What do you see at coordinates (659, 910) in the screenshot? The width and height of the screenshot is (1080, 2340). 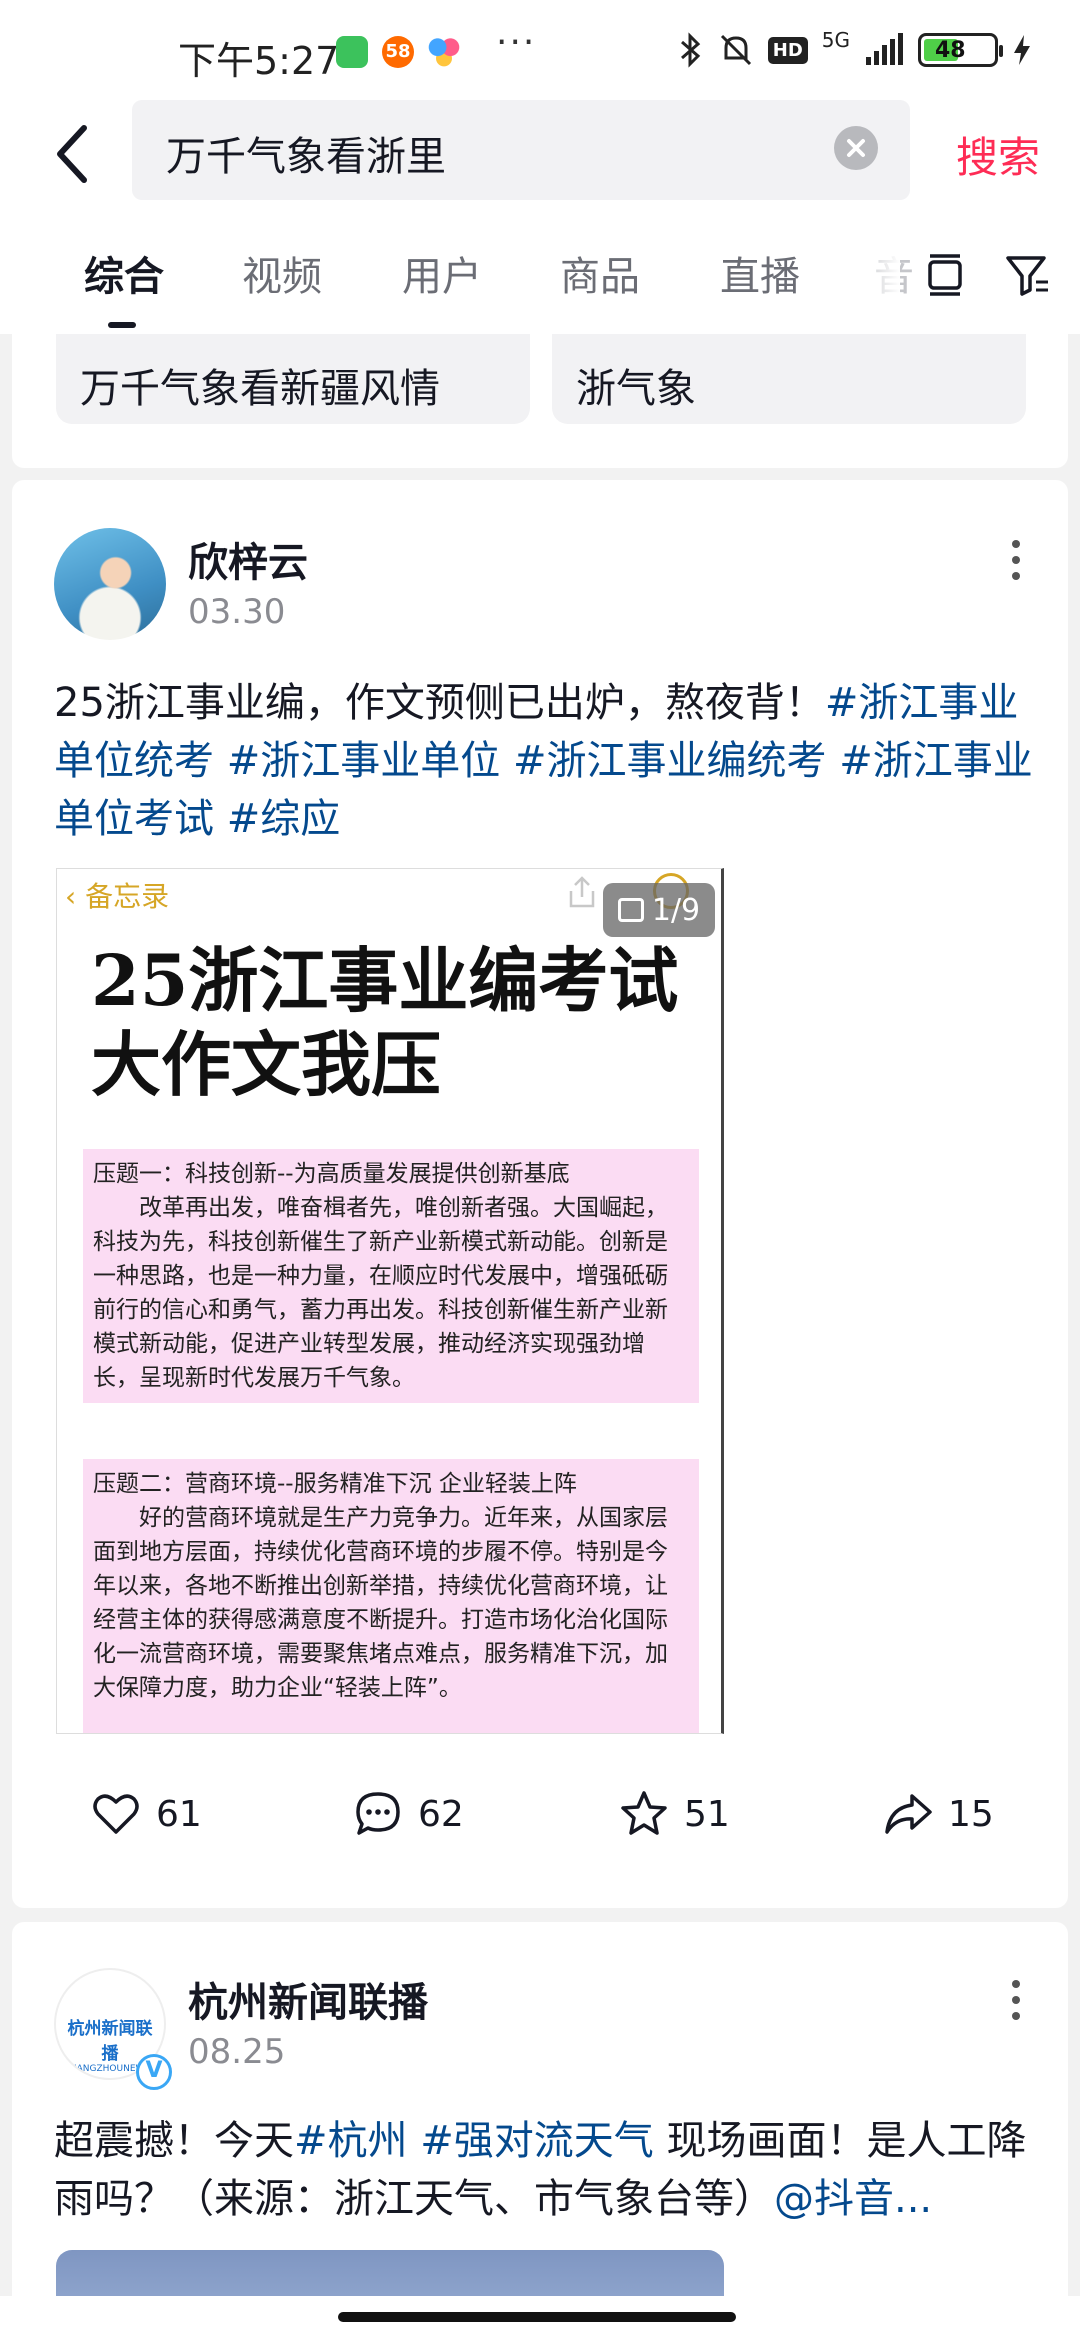 I see `image-counter: 1/9` at bounding box center [659, 910].